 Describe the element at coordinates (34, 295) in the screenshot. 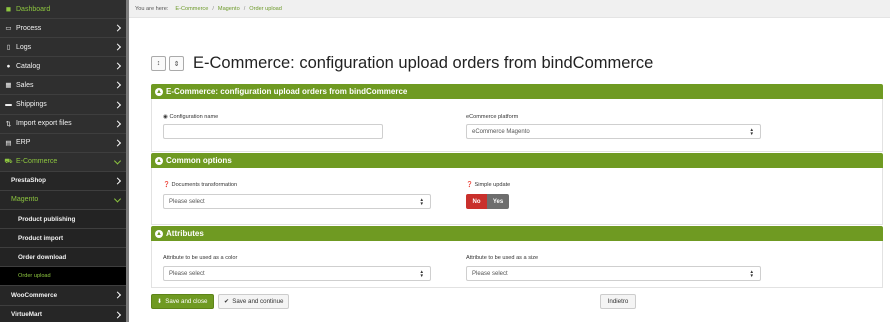

I see `sidebar-item-label: WooCommerce` at that location.